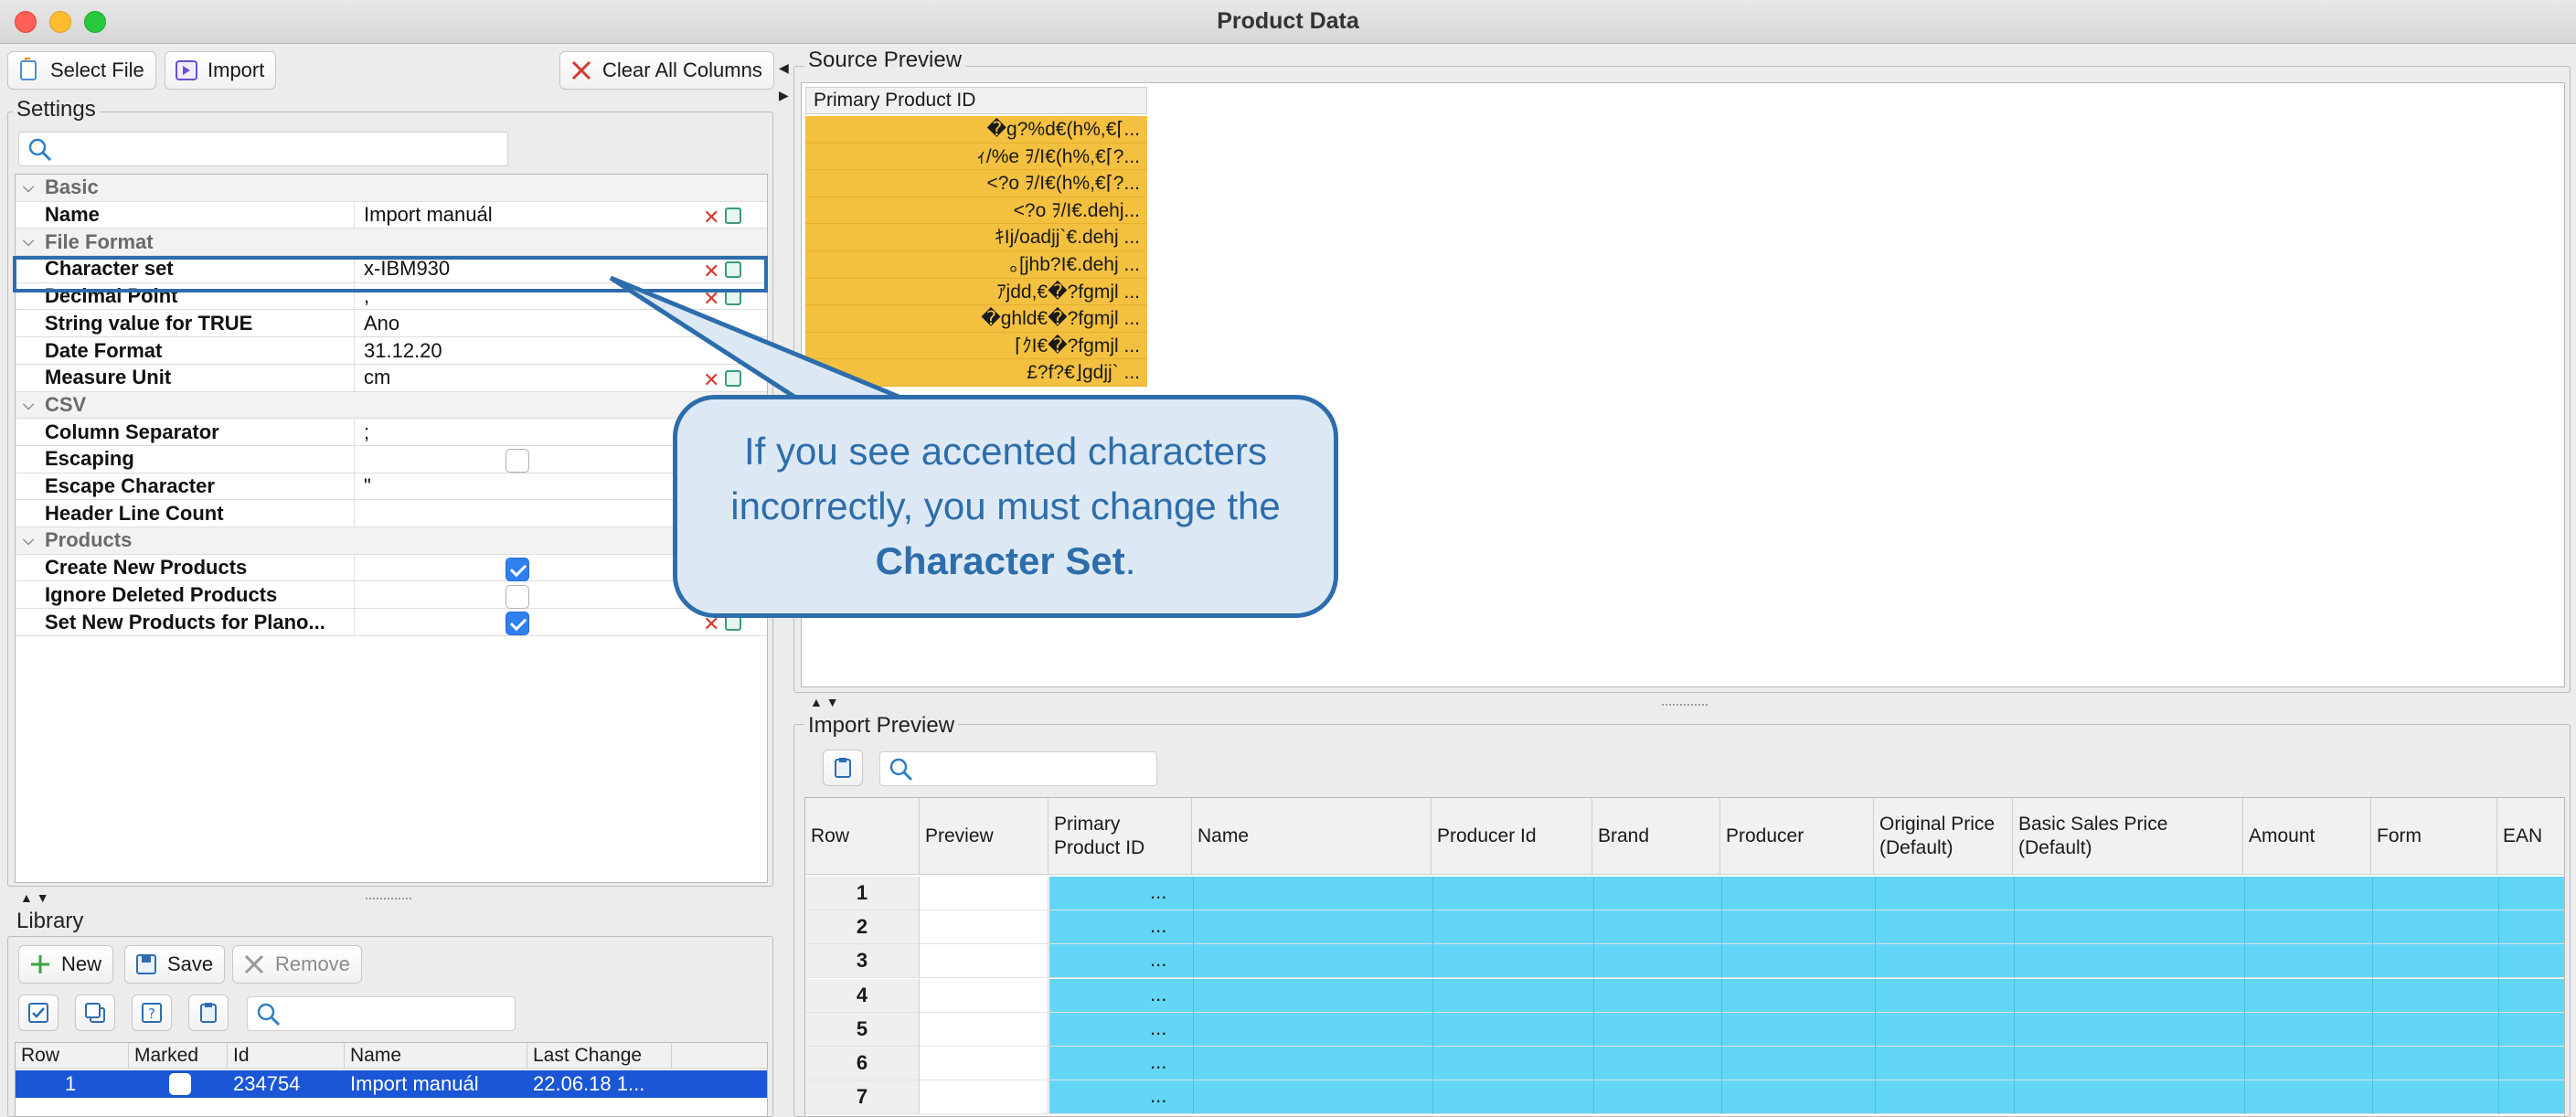 This screenshot has height=1117, width=2576. I want to click on import-column-header: Basic Sales Price (Default), so click(2128, 836).